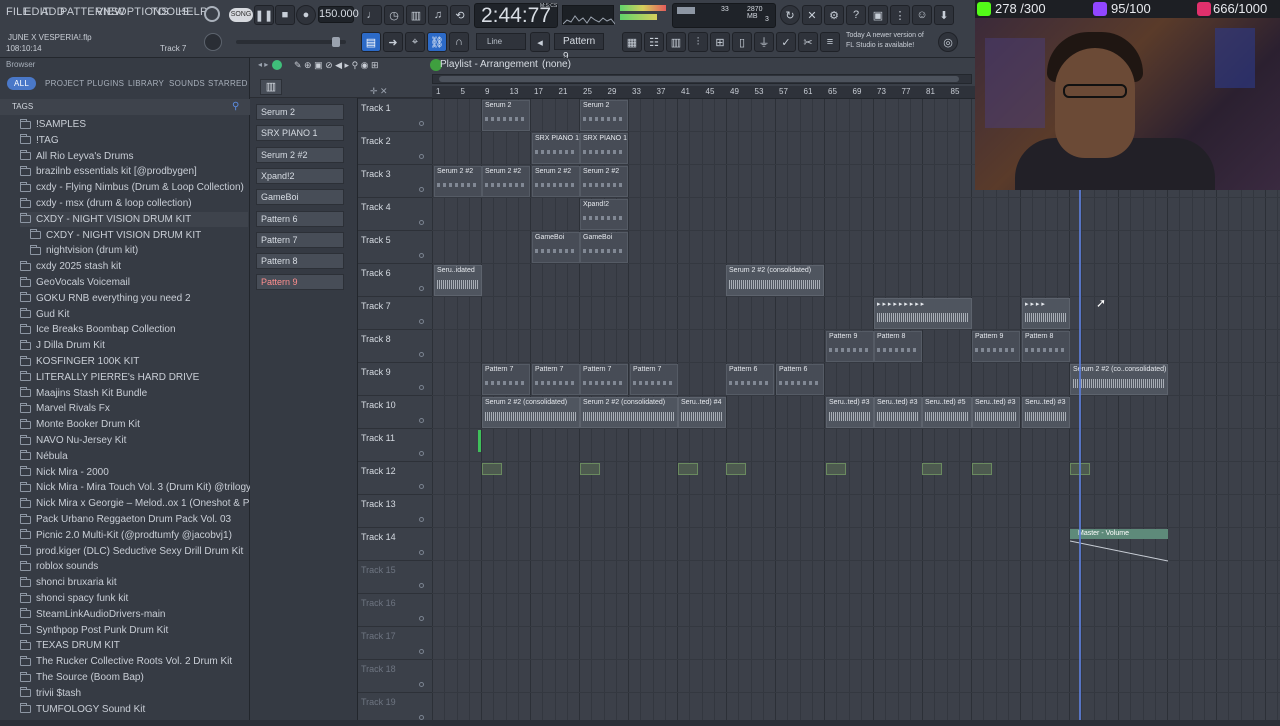 The height and width of the screenshot is (726, 1280). What do you see at coordinates (898, 346) in the screenshot?
I see `clip-pattern8: Pattern 8` at bounding box center [898, 346].